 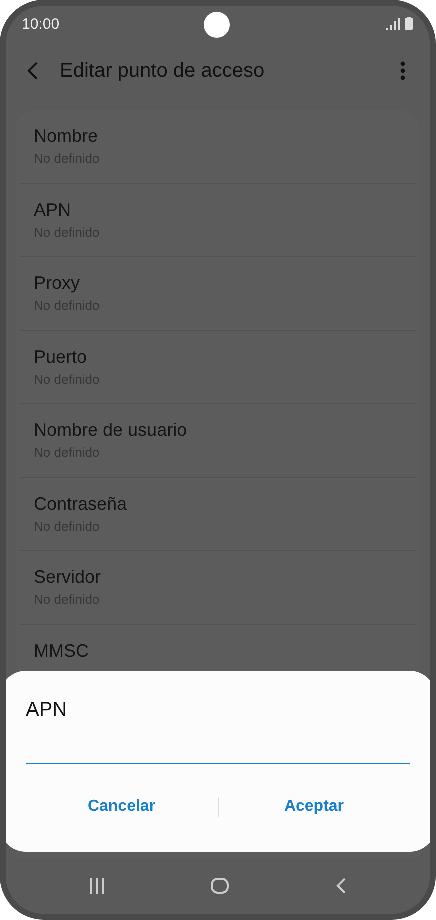 I want to click on recent-apps-icon, so click(x=97, y=886).